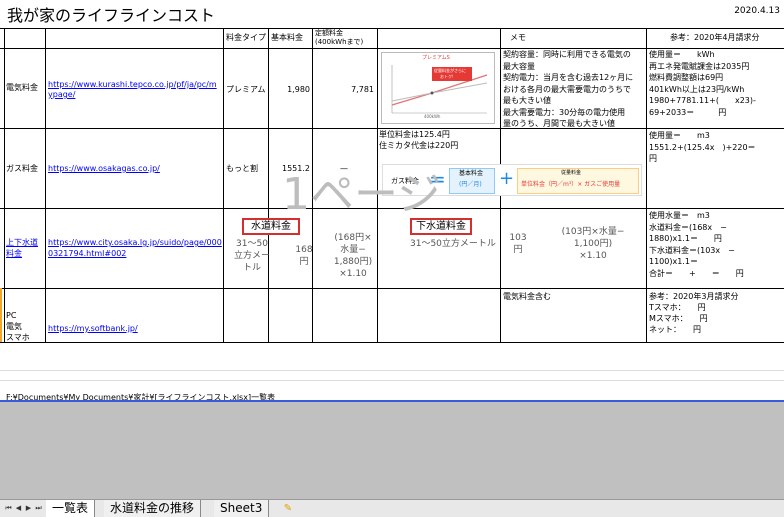 Image resolution: width=784 pixels, height=517 pixels. I want to click on water-formula-line: ×1.10, so click(353, 274).